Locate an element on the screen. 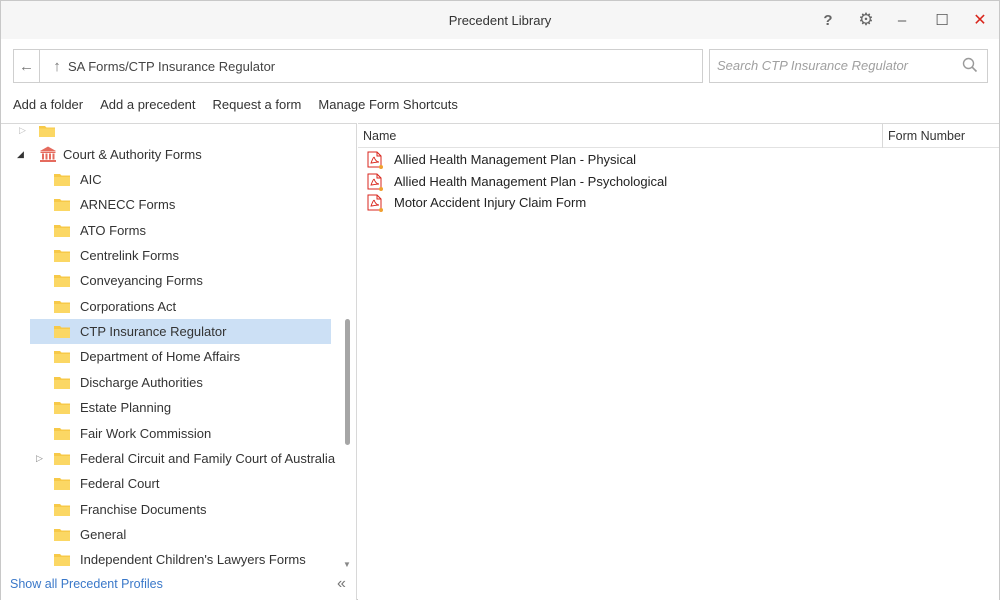 Image resolution: width=1000 pixels, height=600 pixels. up-arrow-icon: ↑ is located at coordinates (57, 66).